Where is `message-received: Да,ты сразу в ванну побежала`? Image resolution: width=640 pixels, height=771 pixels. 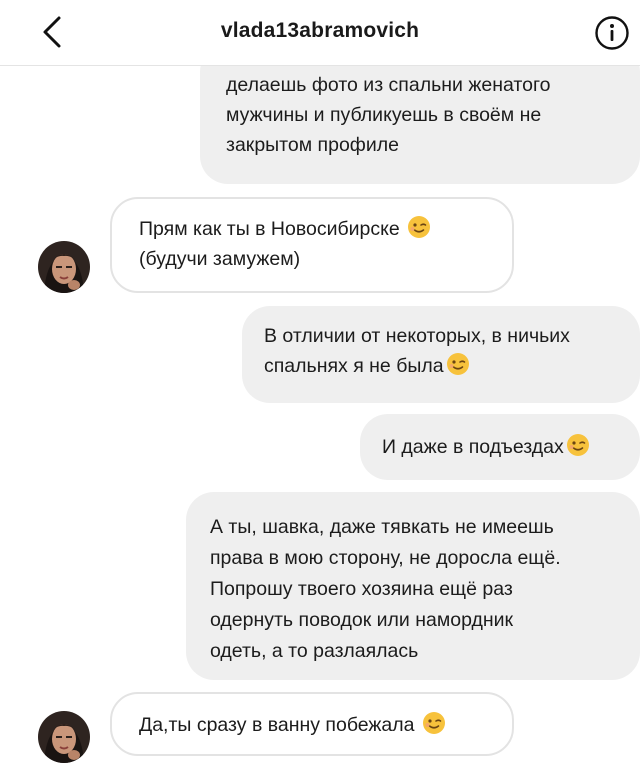 message-received: Да,ты сразу в ванну побежала is located at coordinates (312, 724).